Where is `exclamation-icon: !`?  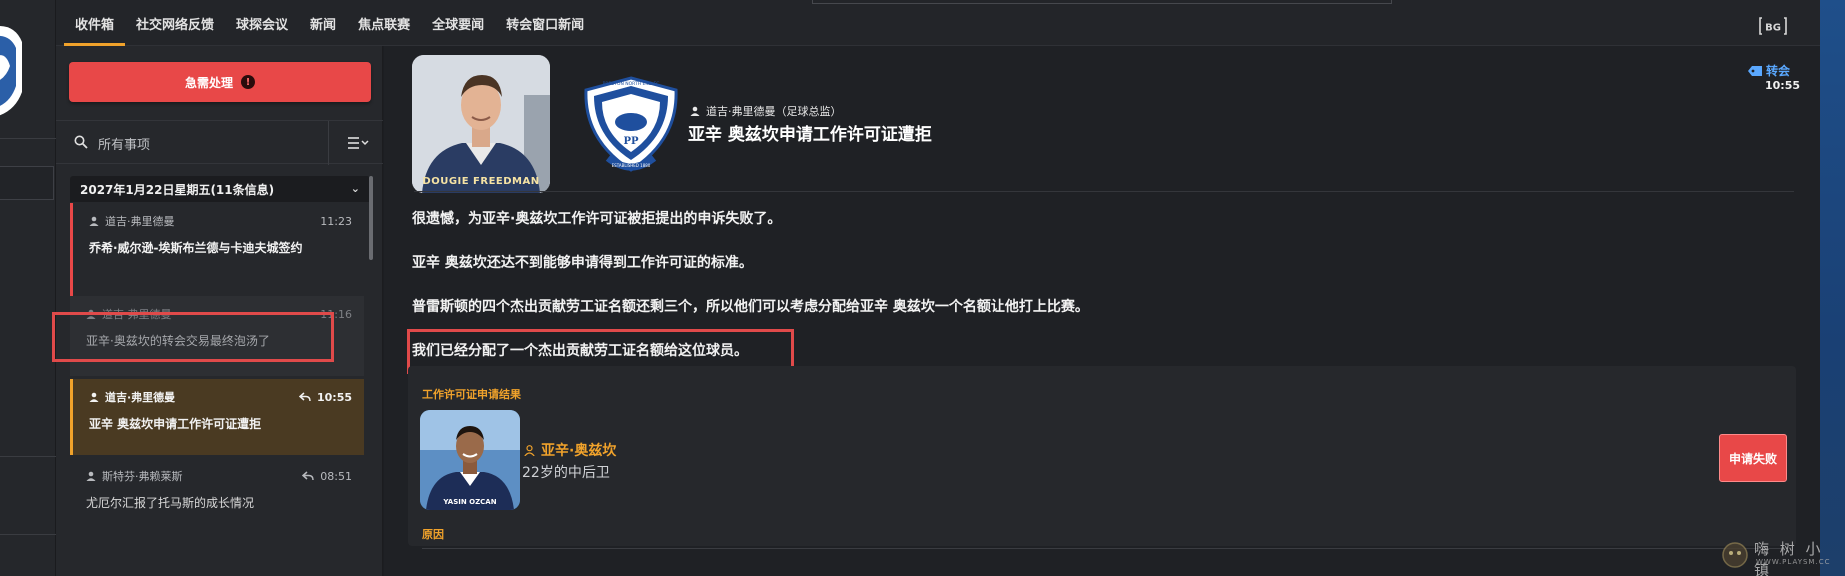 exclamation-icon: ! is located at coordinates (248, 82).